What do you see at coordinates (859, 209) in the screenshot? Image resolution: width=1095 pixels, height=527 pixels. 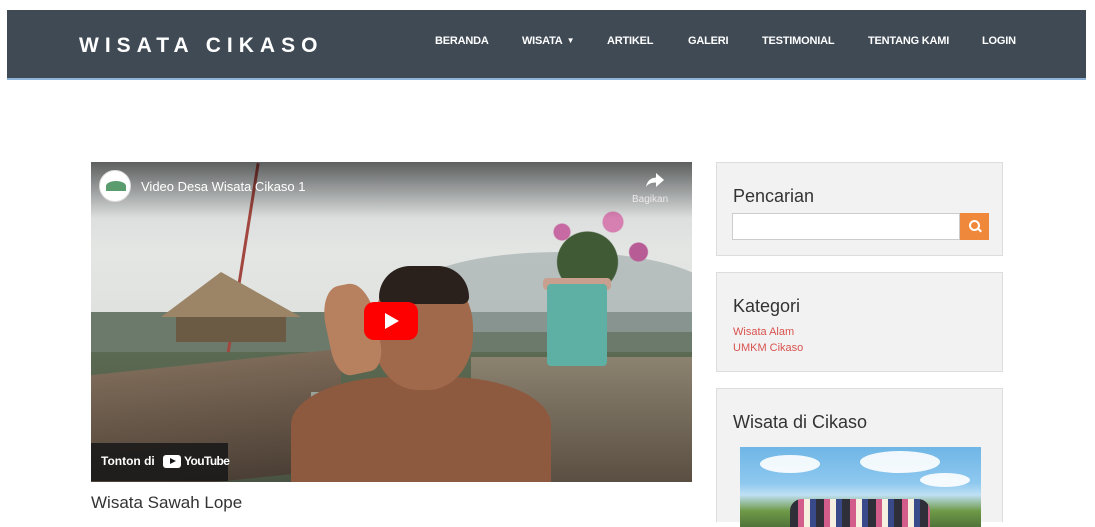 I see `search-panel: Pencarian` at bounding box center [859, 209].